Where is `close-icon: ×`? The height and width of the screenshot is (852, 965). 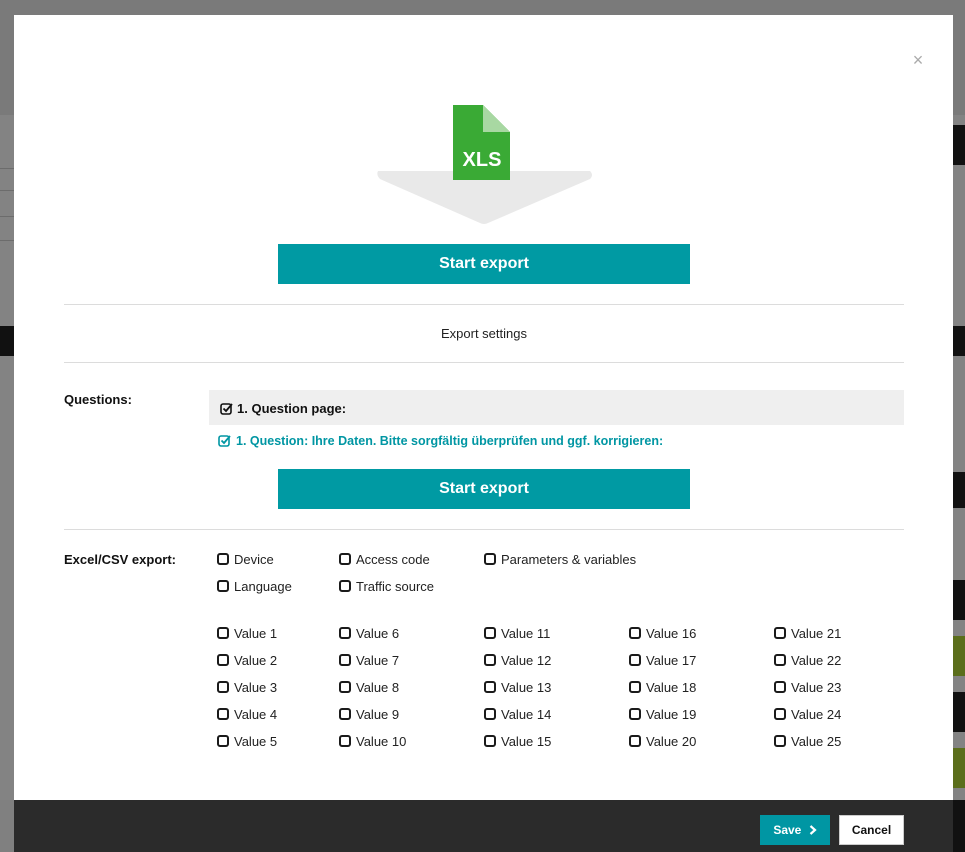 close-icon: × is located at coordinates (918, 60).